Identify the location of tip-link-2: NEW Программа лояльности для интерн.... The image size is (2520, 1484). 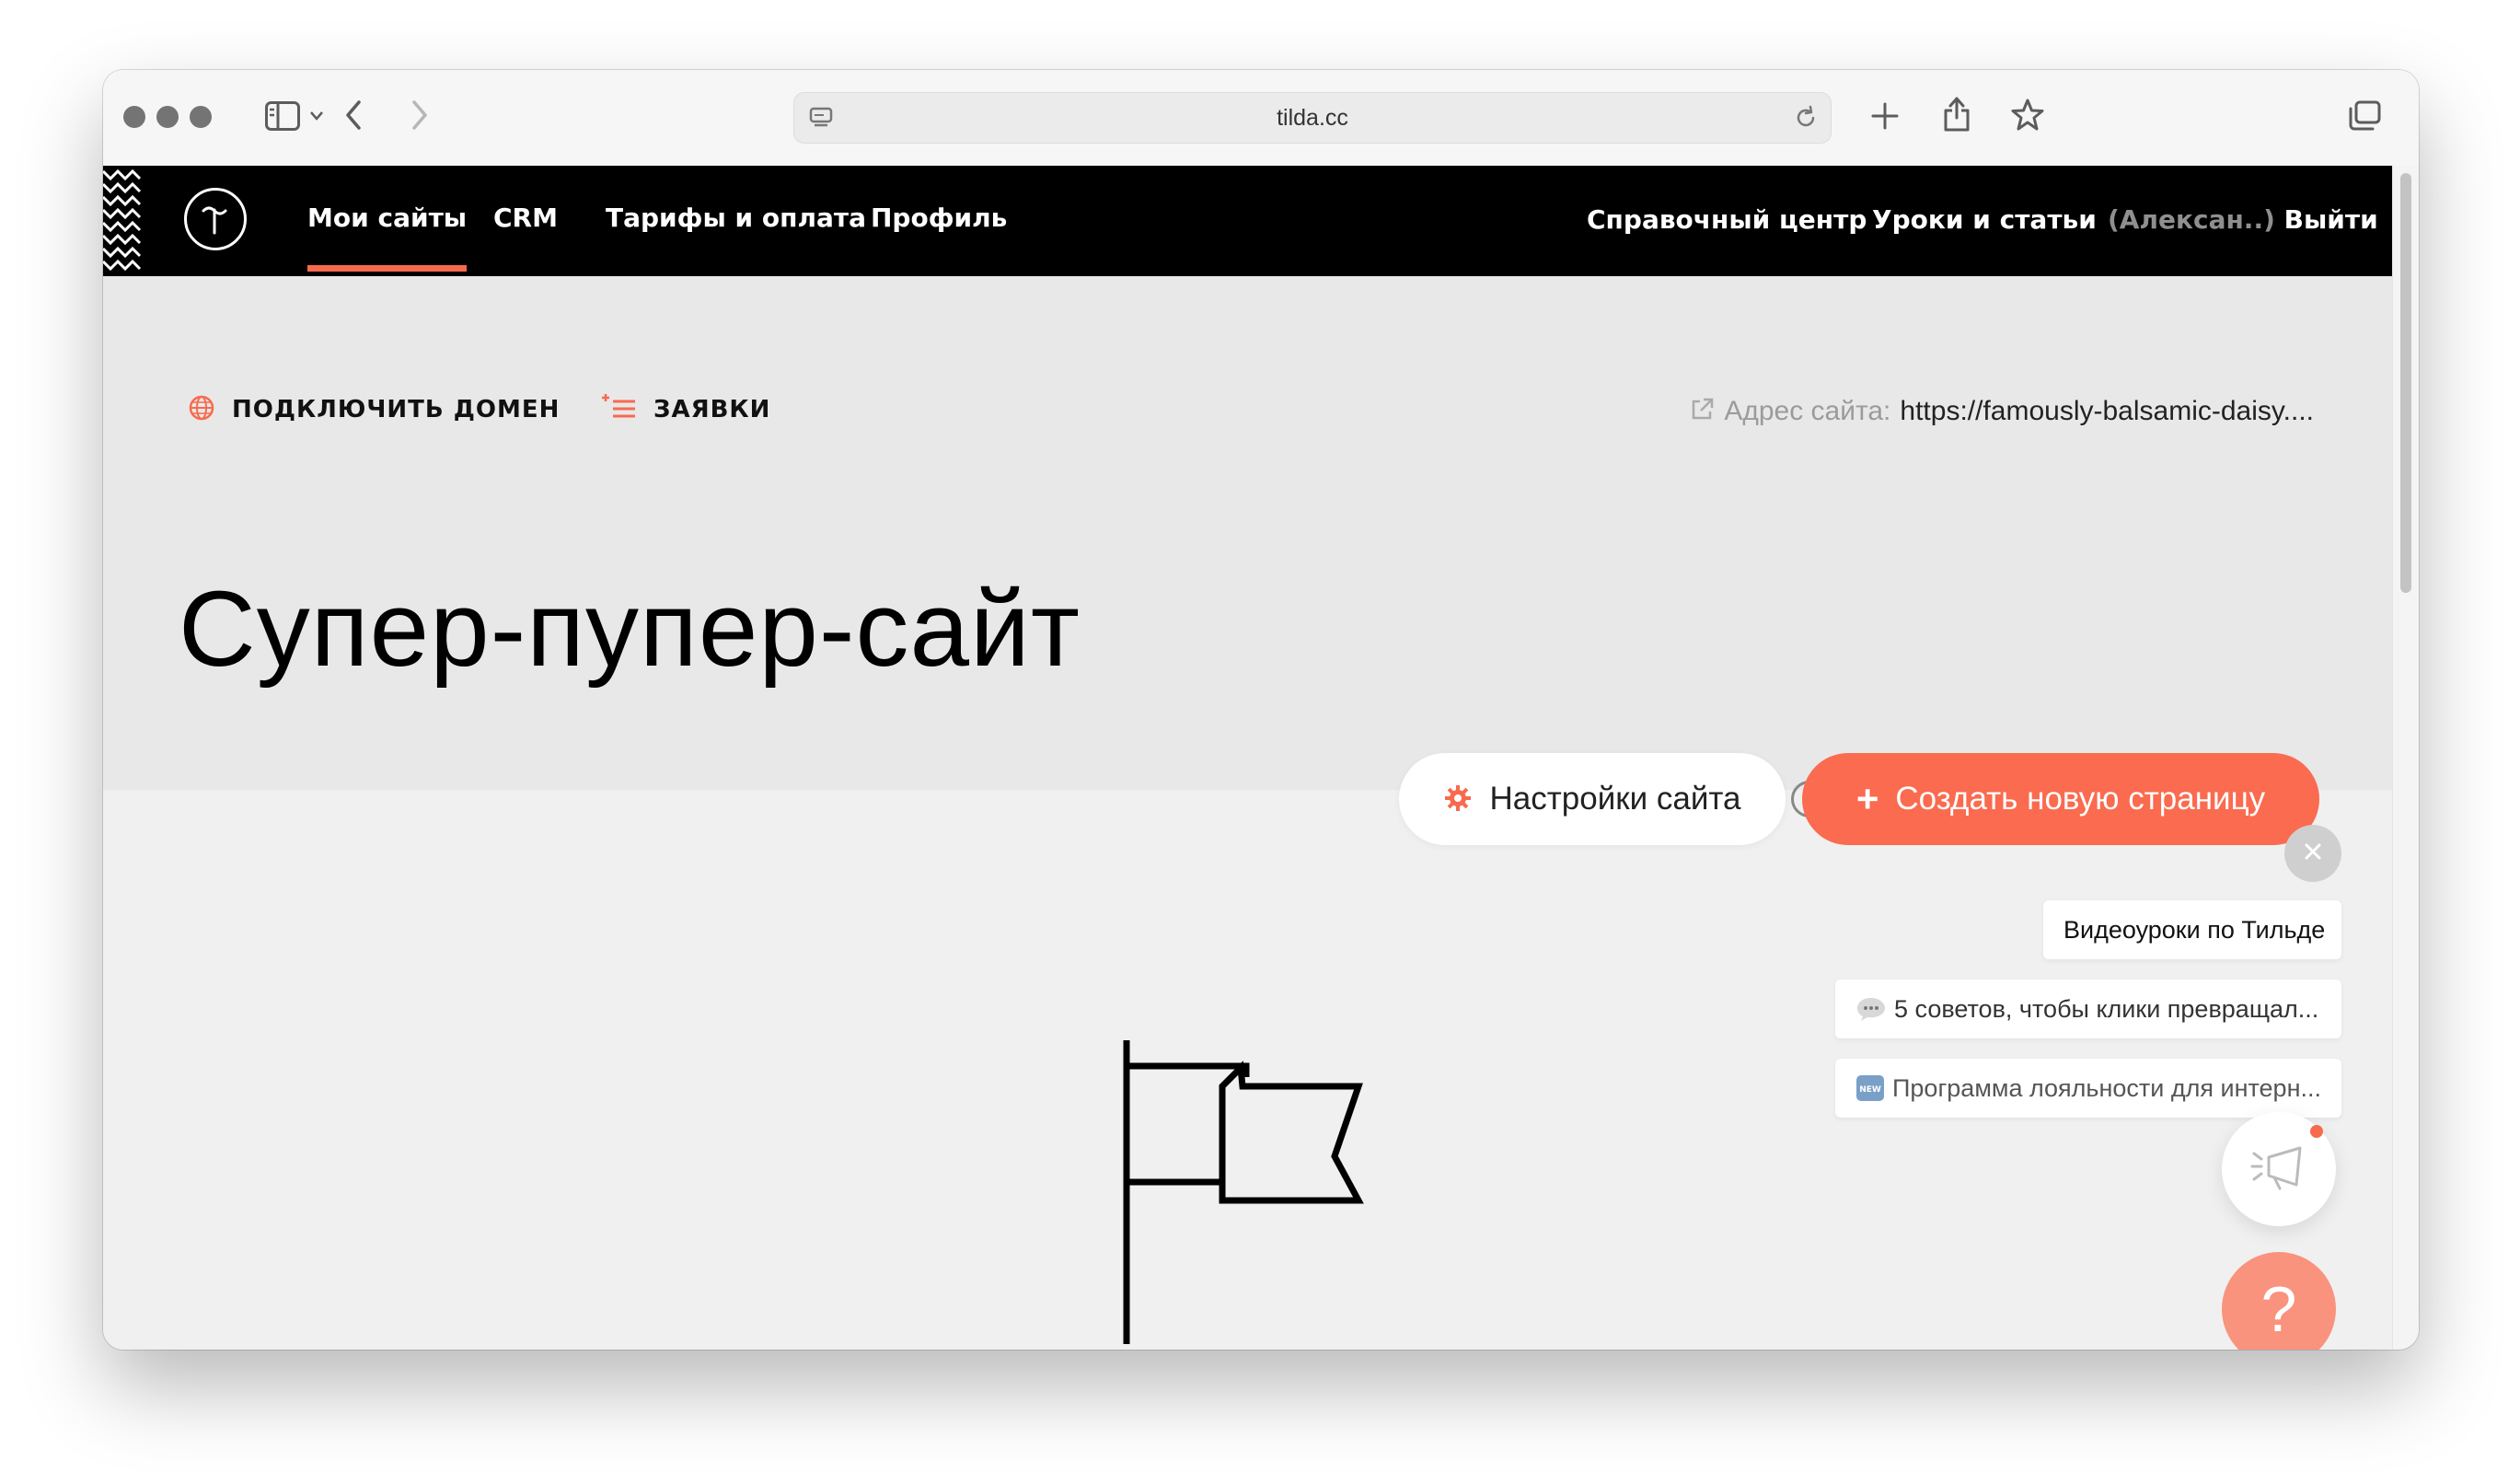
(2088, 1088).